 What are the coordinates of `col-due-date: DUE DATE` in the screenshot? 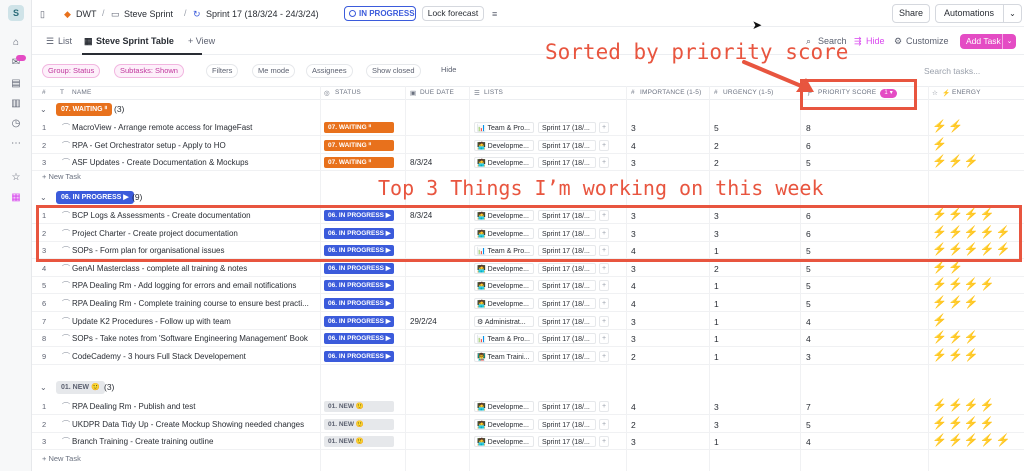 It's located at (437, 92).